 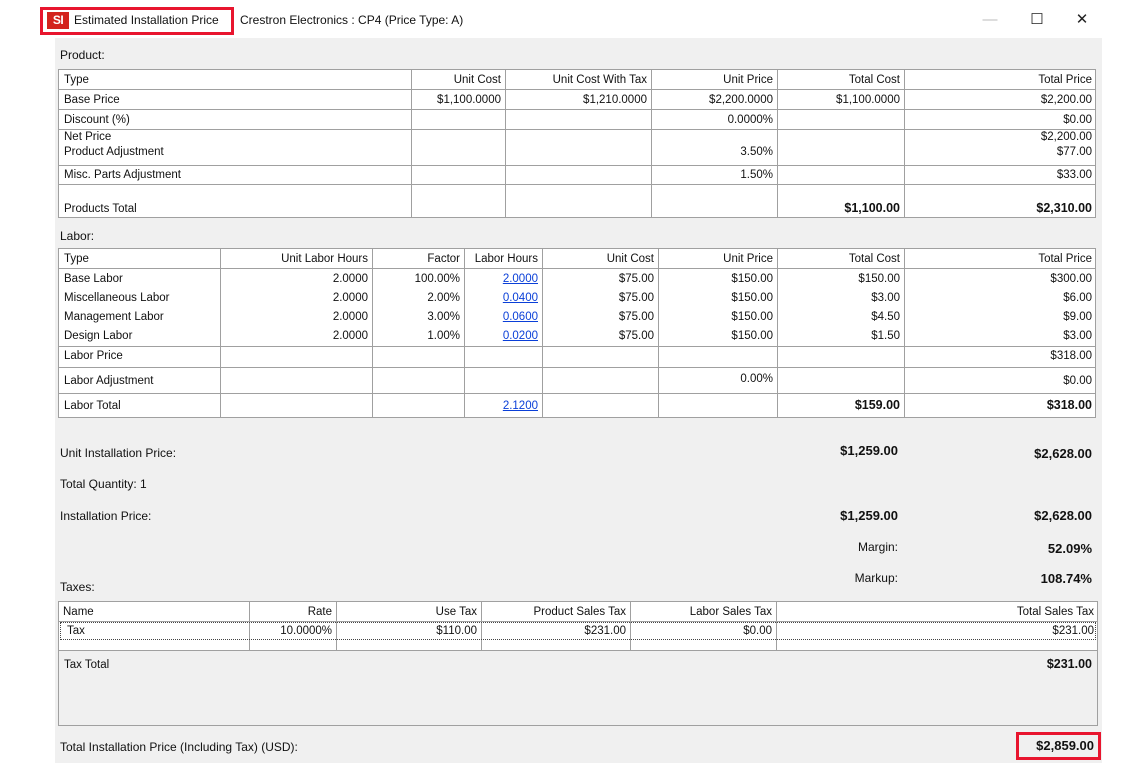 What do you see at coordinates (1065, 259) in the screenshot?
I see `labor-header-total-price: Total Price` at bounding box center [1065, 259].